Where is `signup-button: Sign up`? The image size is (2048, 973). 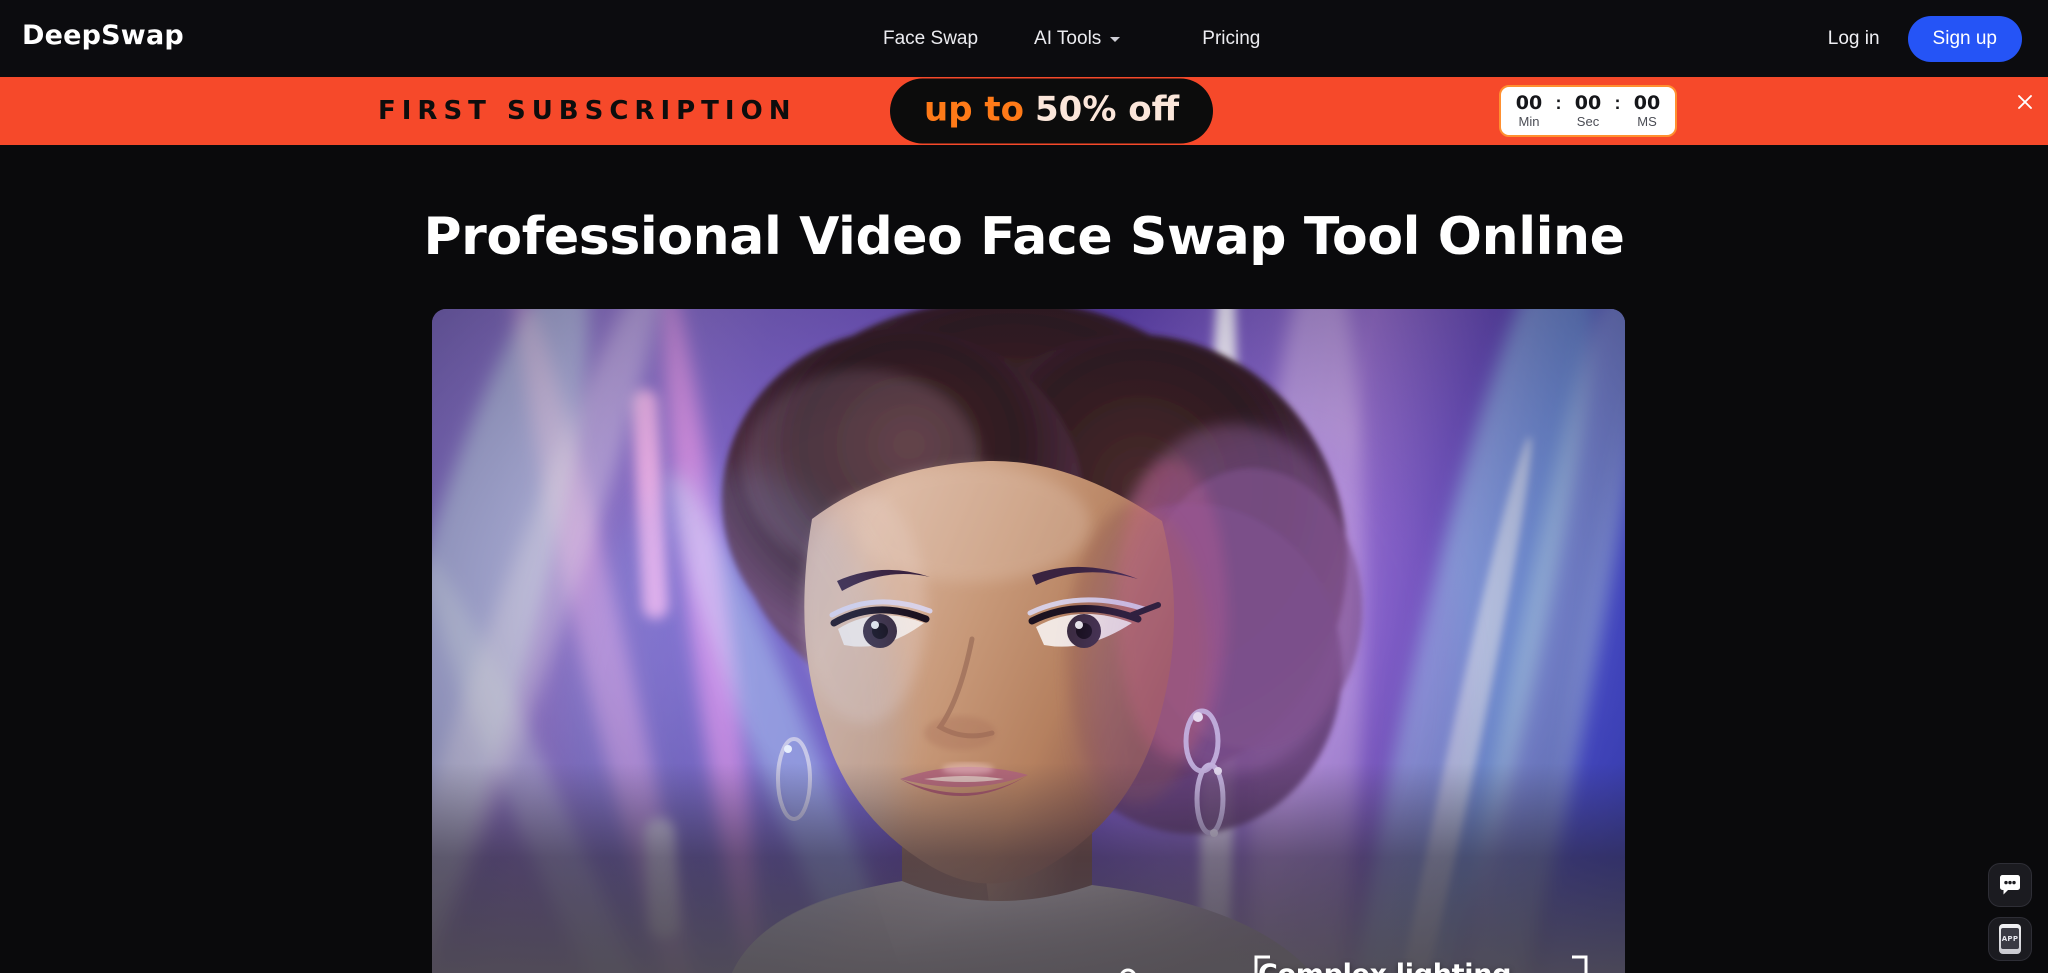
signup-button: Sign up is located at coordinates (1964, 38).